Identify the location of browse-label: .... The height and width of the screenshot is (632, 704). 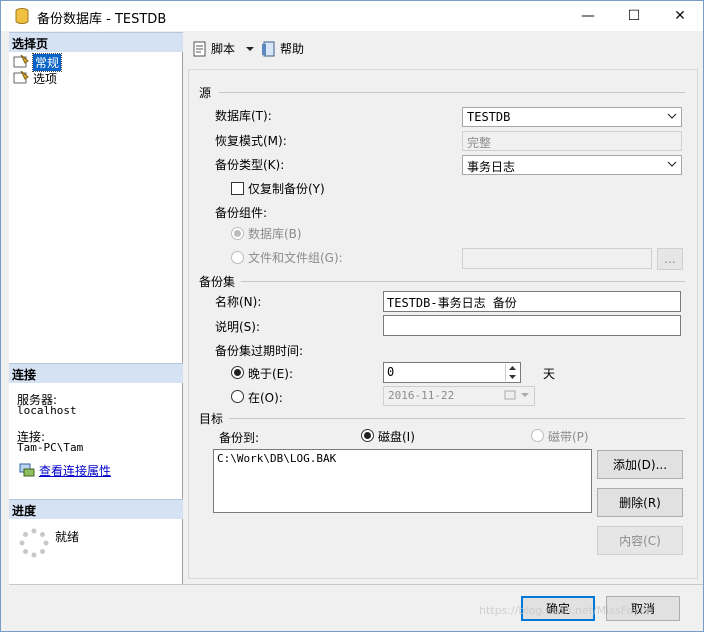
(670, 259).